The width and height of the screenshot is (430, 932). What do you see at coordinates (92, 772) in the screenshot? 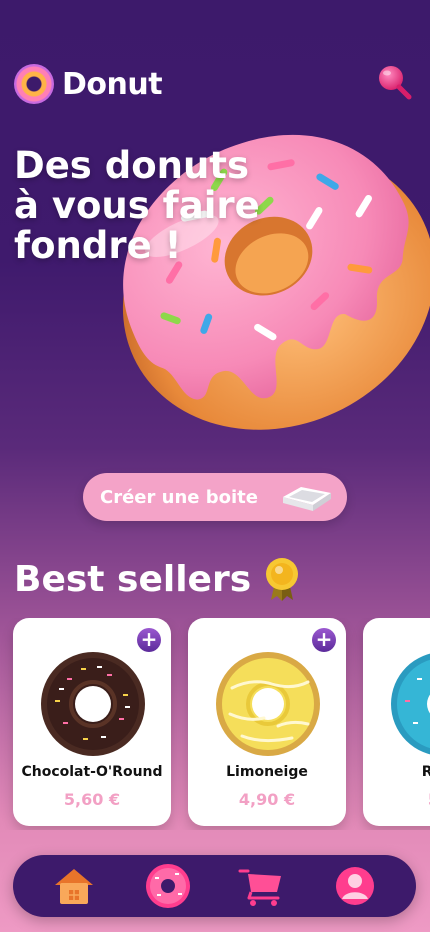
I see `product-name: Chocolat-O'Round` at bounding box center [92, 772].